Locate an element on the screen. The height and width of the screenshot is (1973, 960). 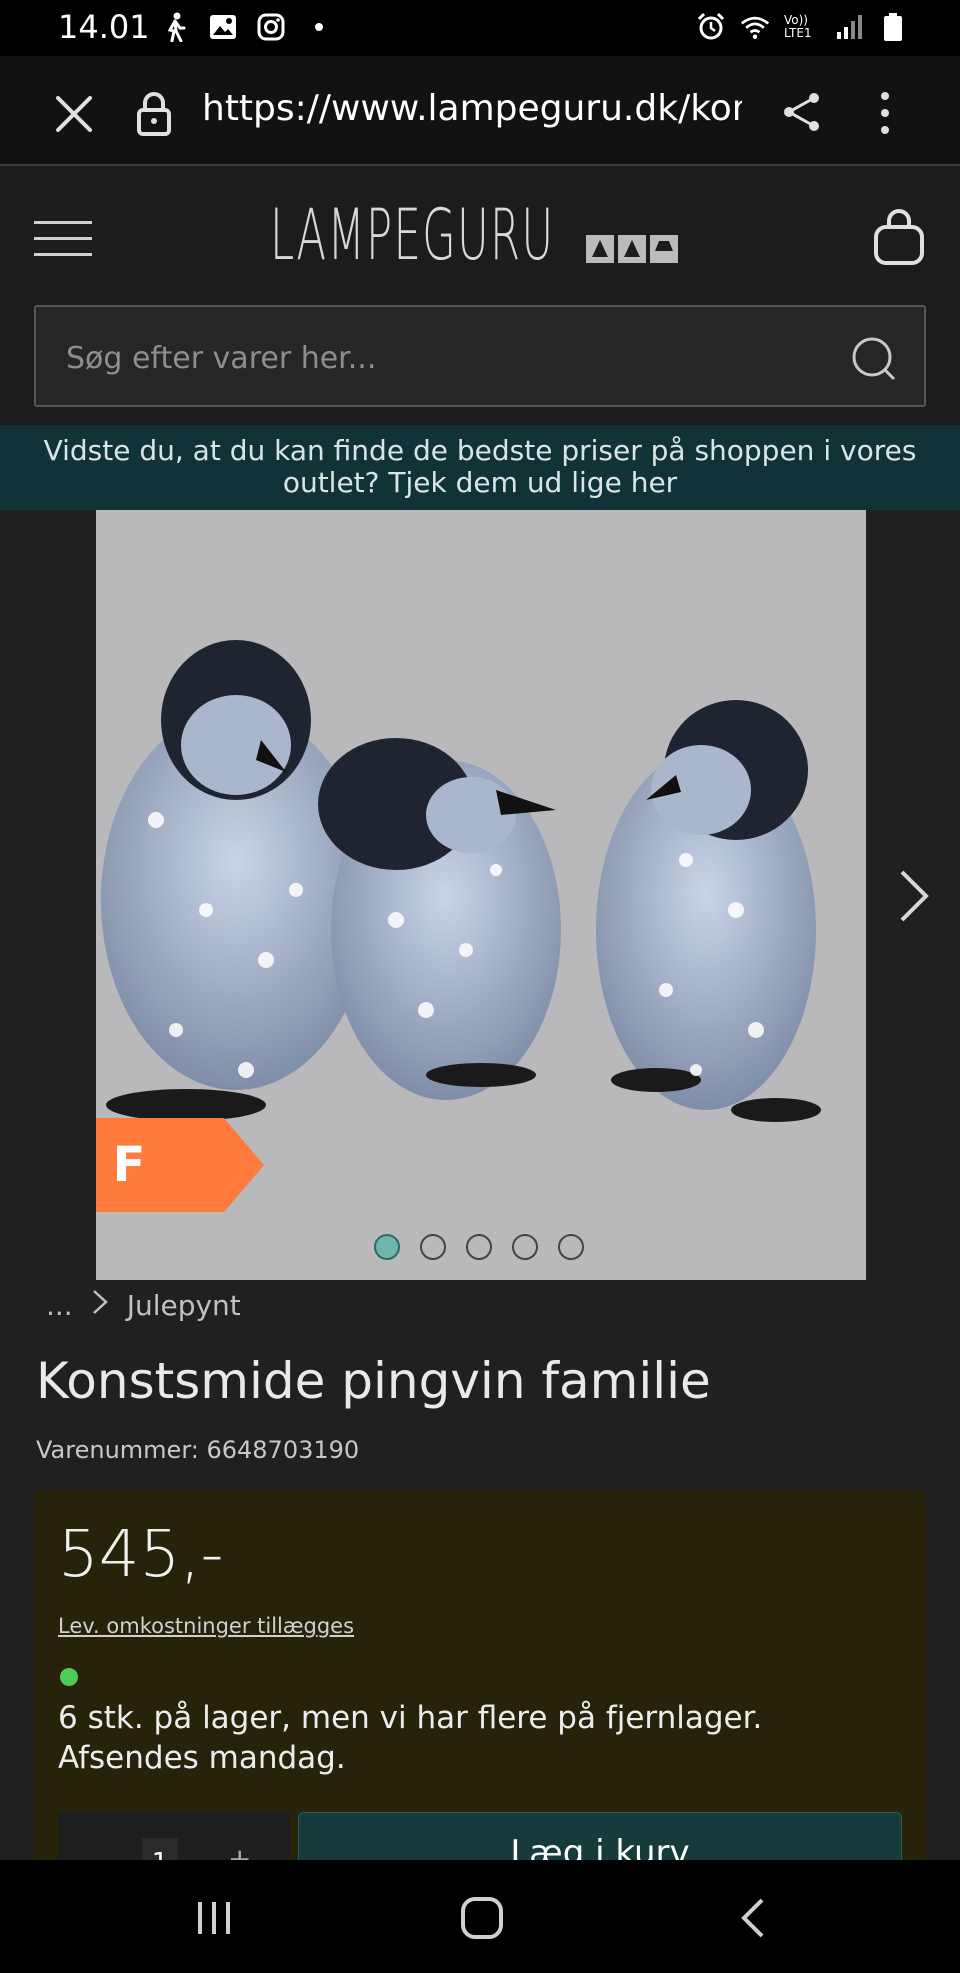
menu-icon is located at coordinates (63, 241).